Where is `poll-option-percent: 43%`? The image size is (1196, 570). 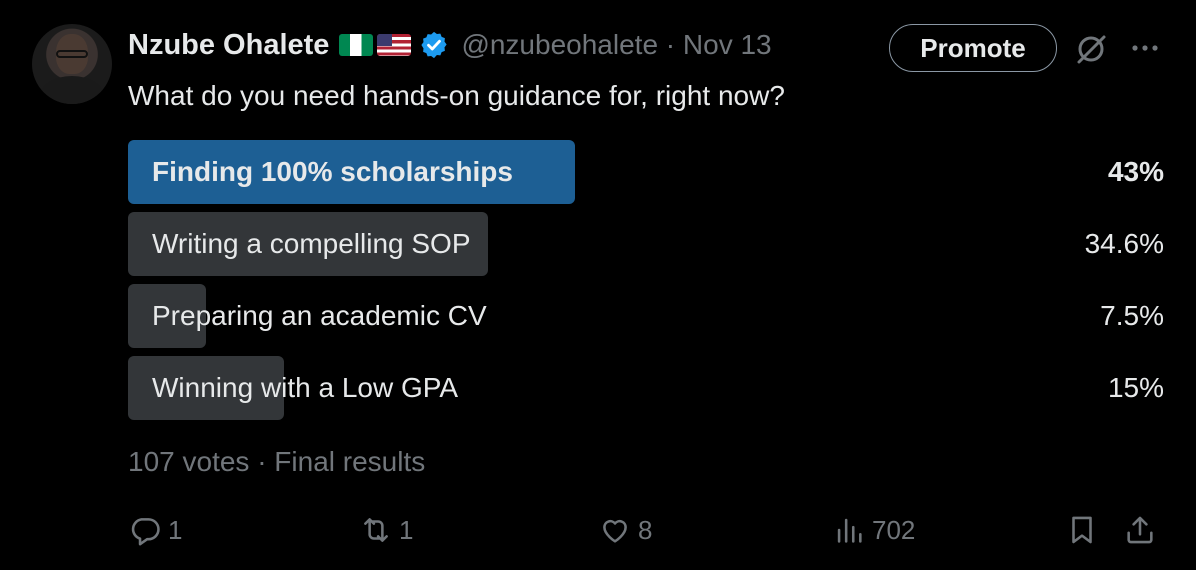
poll-option-percent: 43% is located at coordinates (1135, 171).